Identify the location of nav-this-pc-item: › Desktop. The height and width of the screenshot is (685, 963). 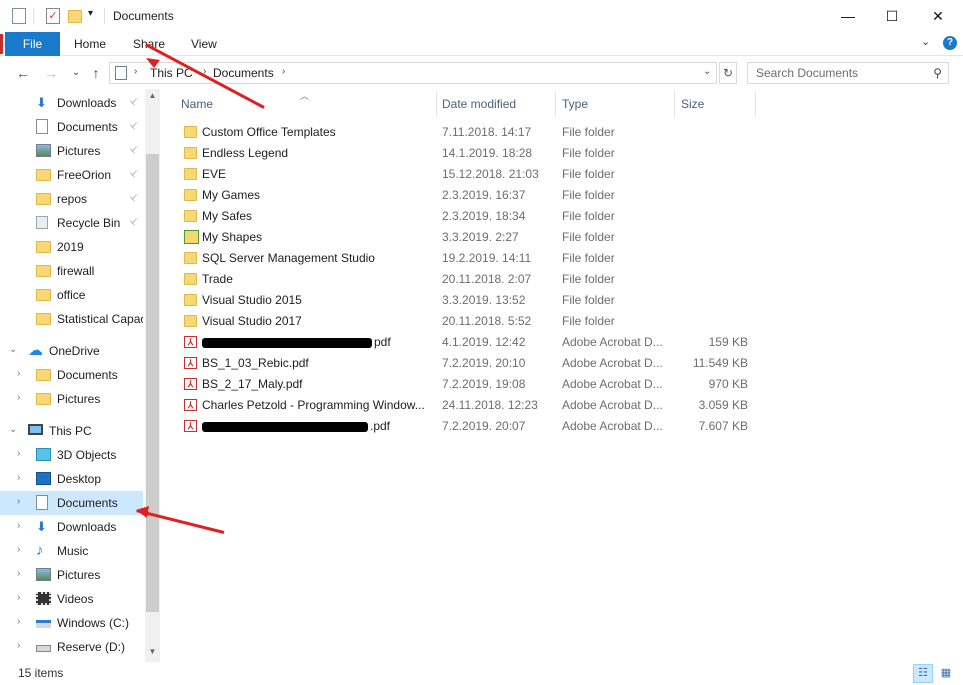
(71, 479).